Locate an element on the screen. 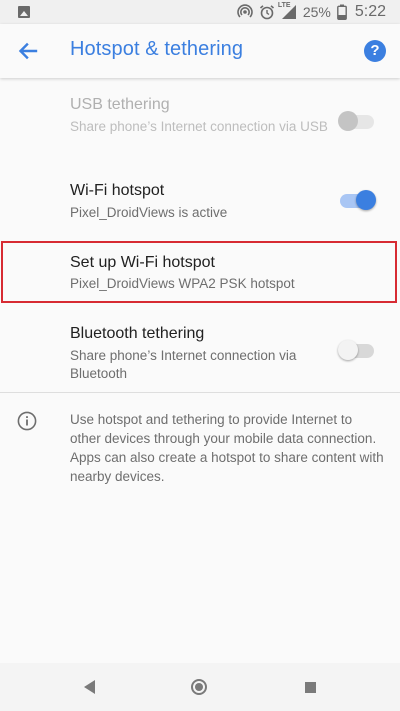 This screenshot has width=400, height=711. nav-home-icon is located at coordinates (199, 687).